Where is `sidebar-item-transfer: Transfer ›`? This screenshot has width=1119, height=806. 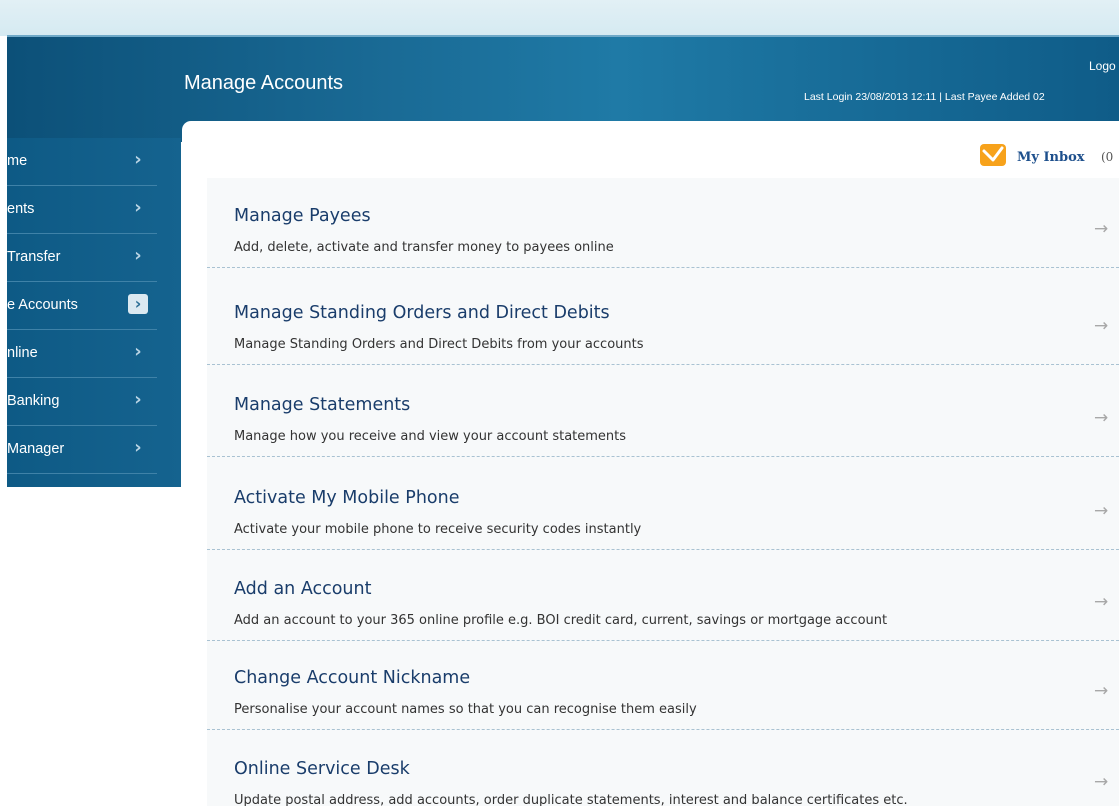 sidebar-item-transfer: Transfer › is located at coordinates (82, 258).